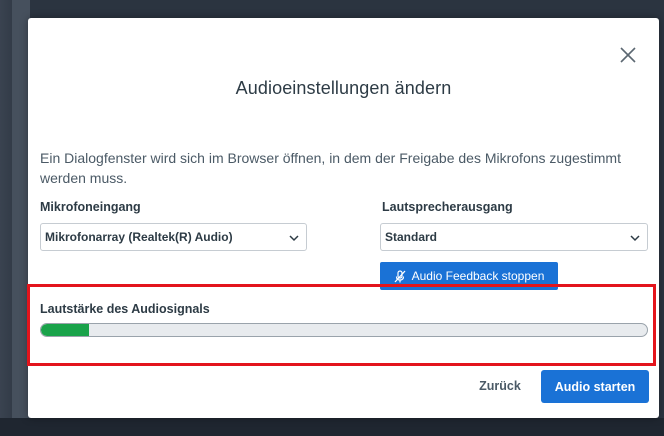  Describe the element at coordinates (65, 330) in the screenshot. I see `volume-meter-fill` at that location.